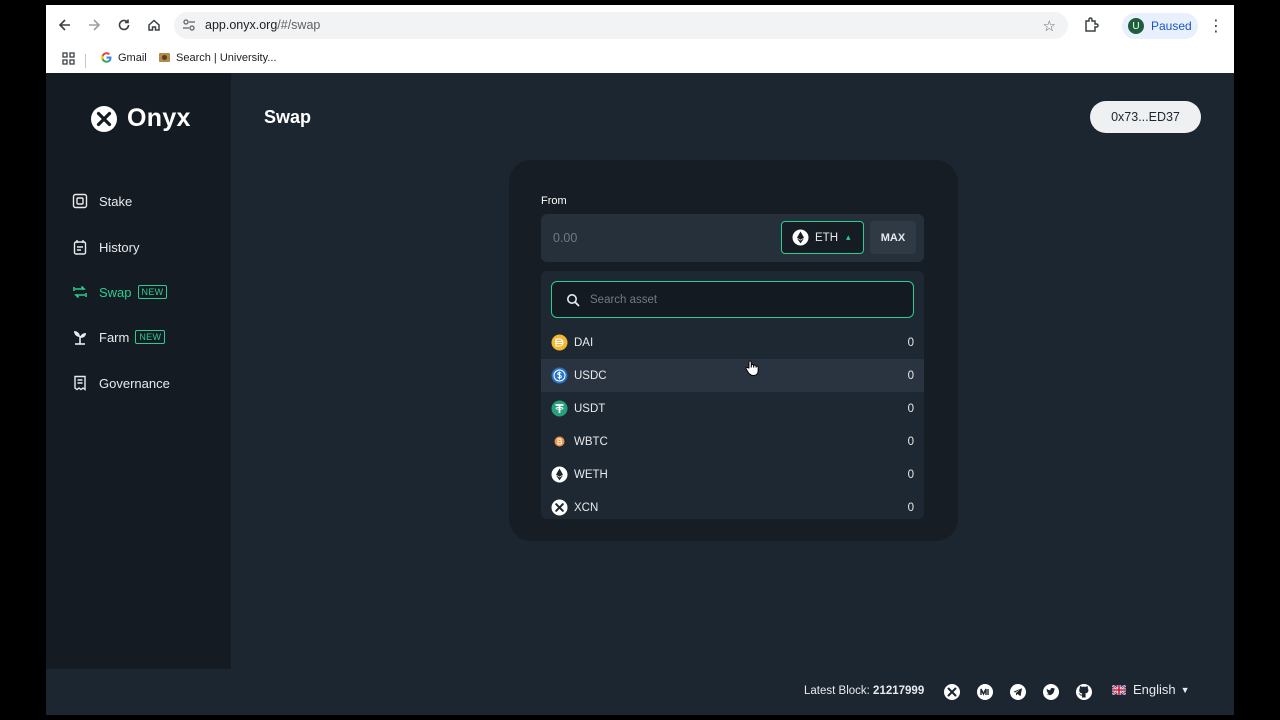  What do you see at coordinates (154, 25) in the screenshot?
I see `home-icon` at bounding box center [154, 25].